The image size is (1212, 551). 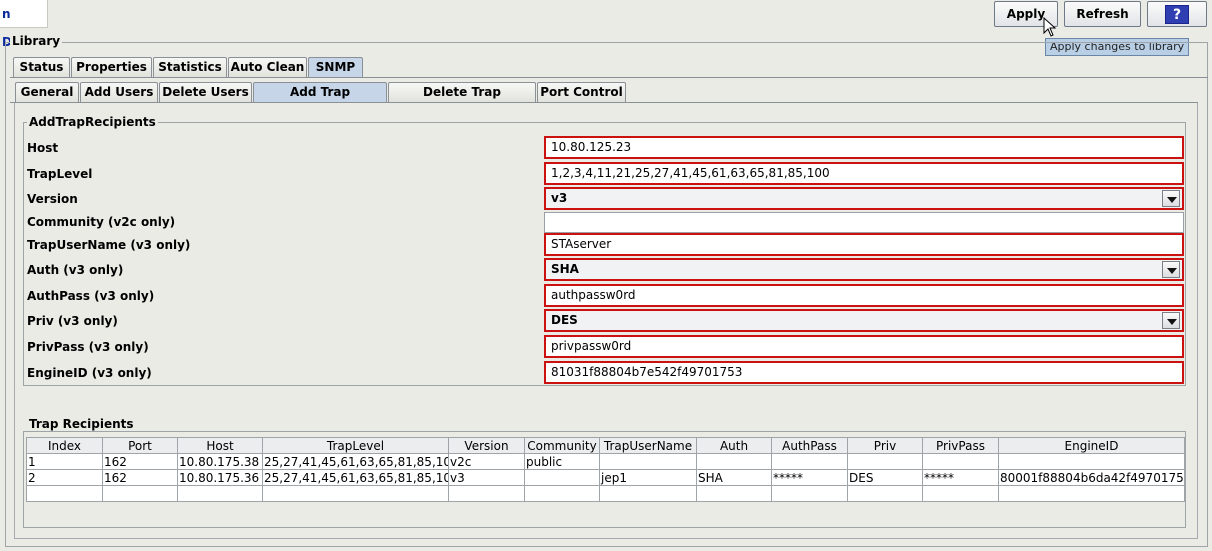 I want to click on column-header: TrapLevel, so click(x=355, y=445).